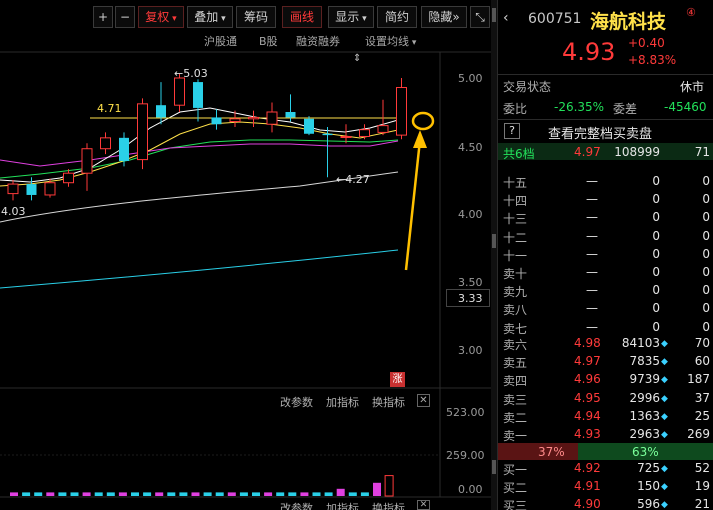  I want to click on orderbook-label: 十一, so click(515, 255).